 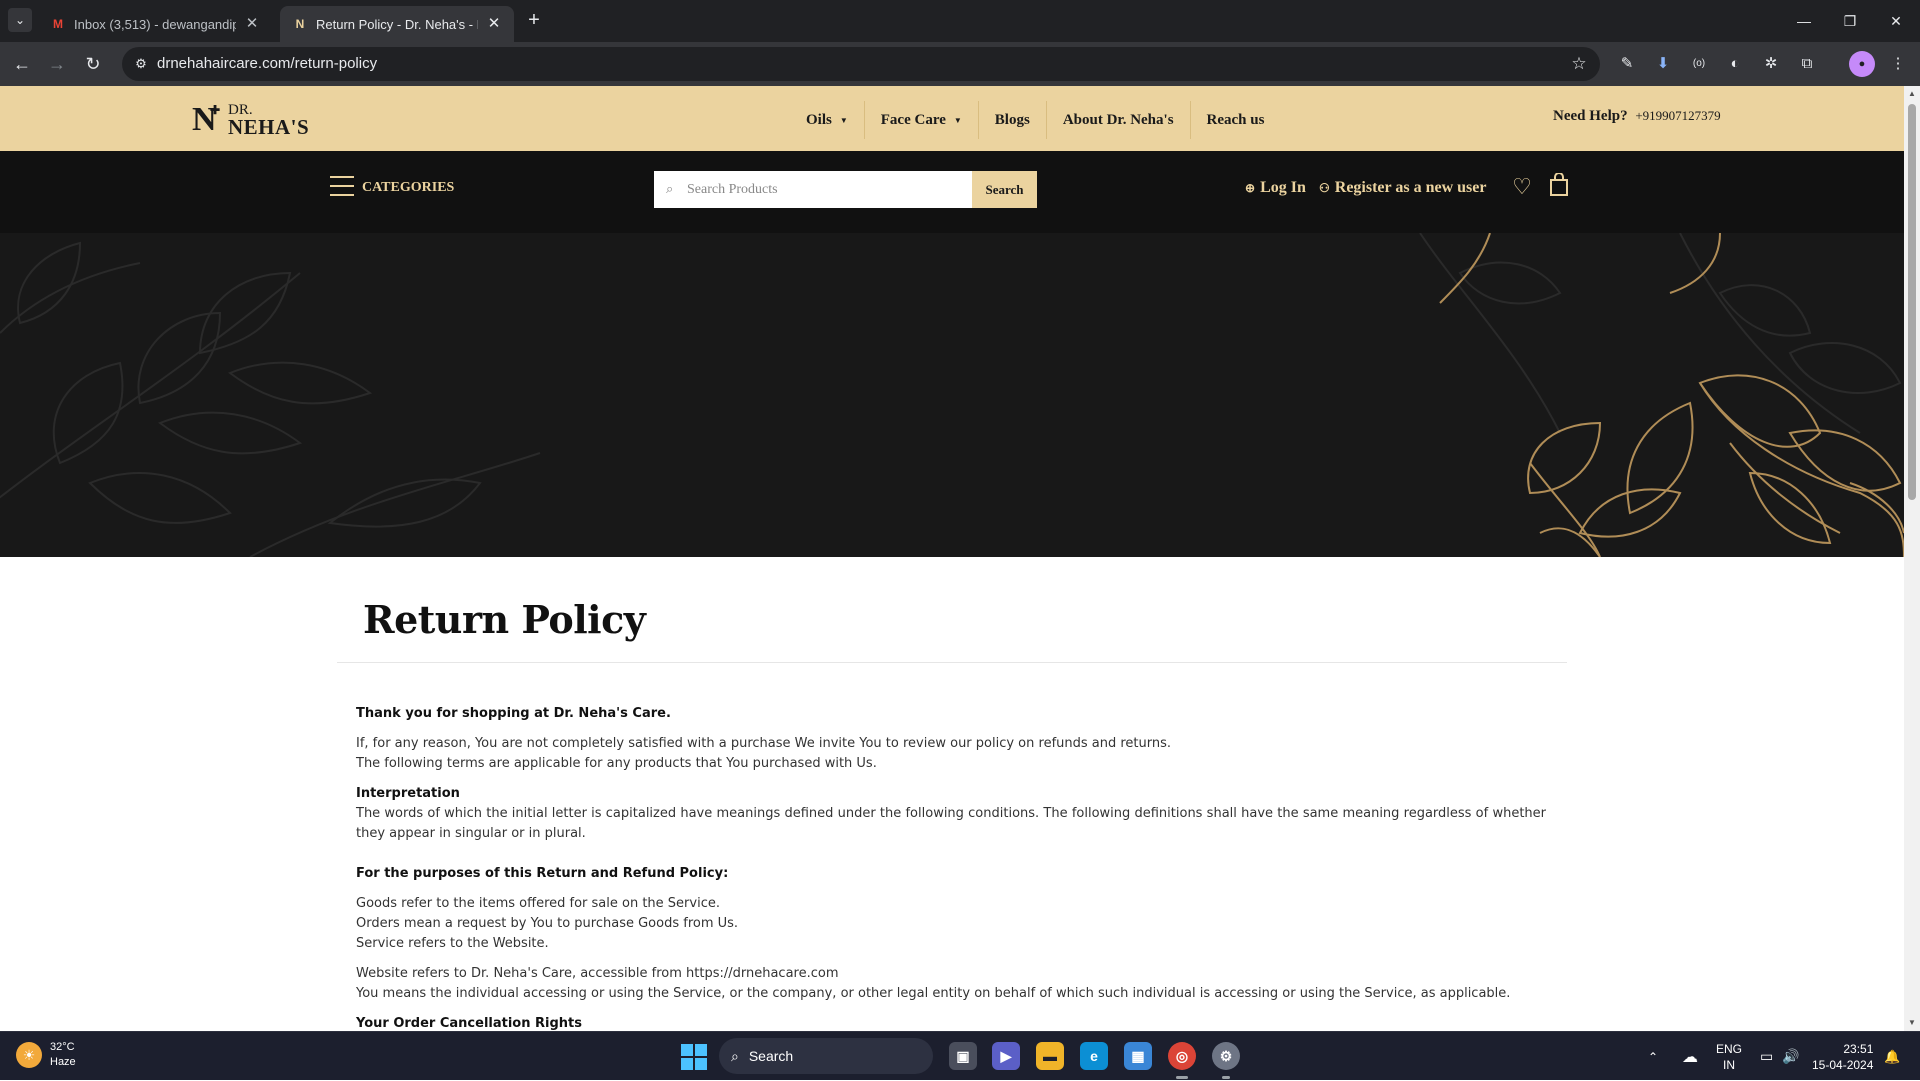 What do you see at coordinates (63, 1062) in the screenshot?
I see `weather-condition: Haze` at bounding box center [63, 1062].